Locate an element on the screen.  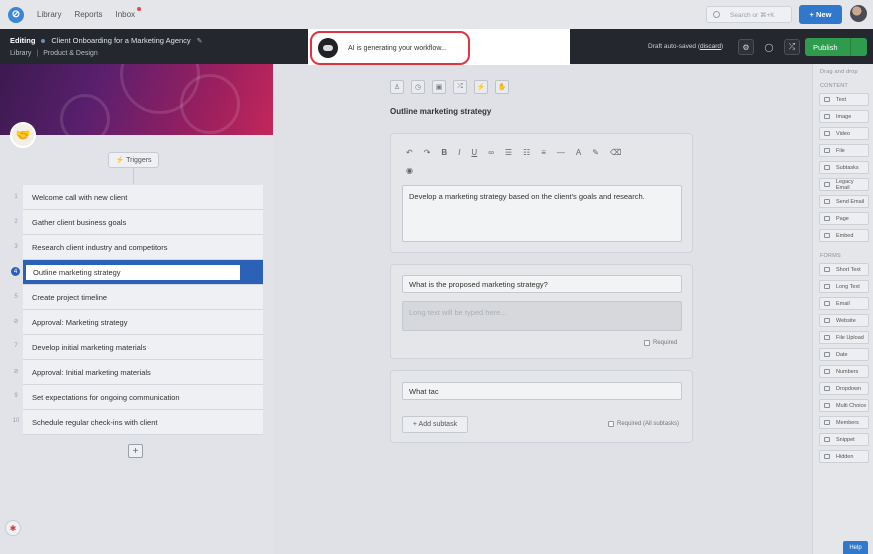
undo-icon: ↶ is located at coordinates (409, 152).